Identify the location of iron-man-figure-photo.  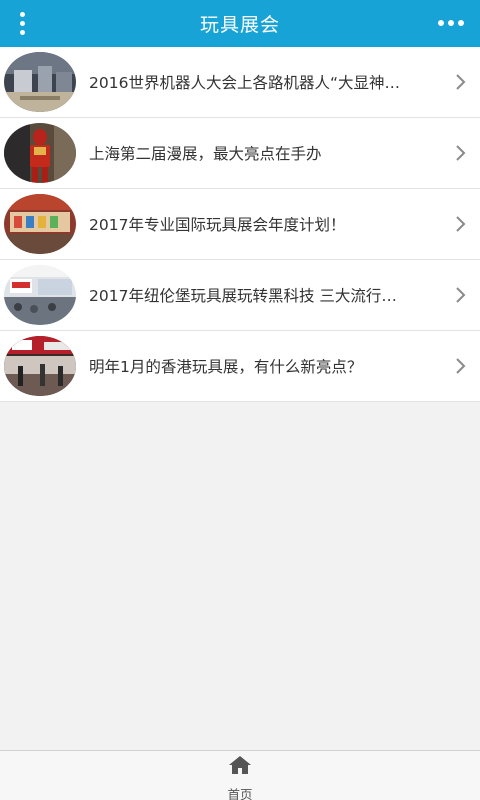
(40, 153).